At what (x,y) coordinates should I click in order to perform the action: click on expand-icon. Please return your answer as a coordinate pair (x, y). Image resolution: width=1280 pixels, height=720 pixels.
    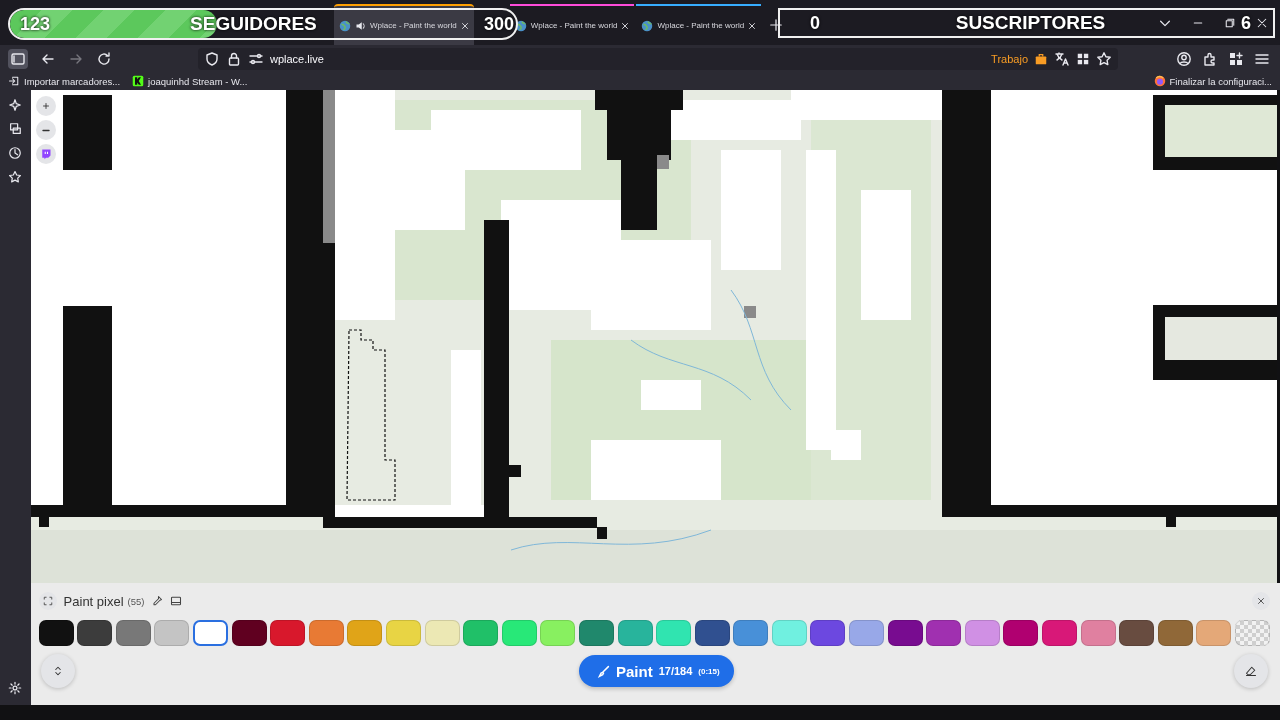
    Looking at the image, I should click on (47, 601).